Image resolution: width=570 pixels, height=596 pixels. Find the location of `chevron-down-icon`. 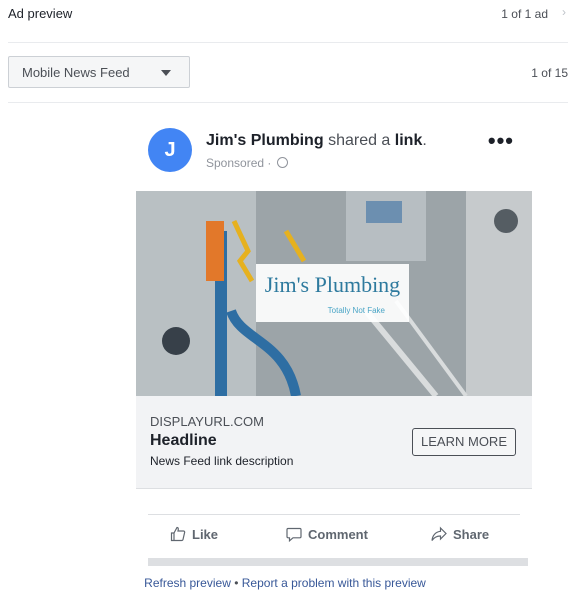

chevron-down-icon is located at coordinates (166, 73).